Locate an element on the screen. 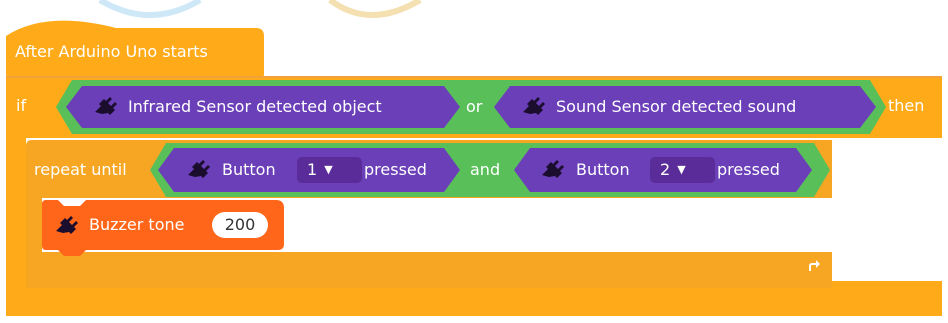 This screenshot has width=948, height=323. button-2-suffix: pressed is located at coordinates (748, 169).